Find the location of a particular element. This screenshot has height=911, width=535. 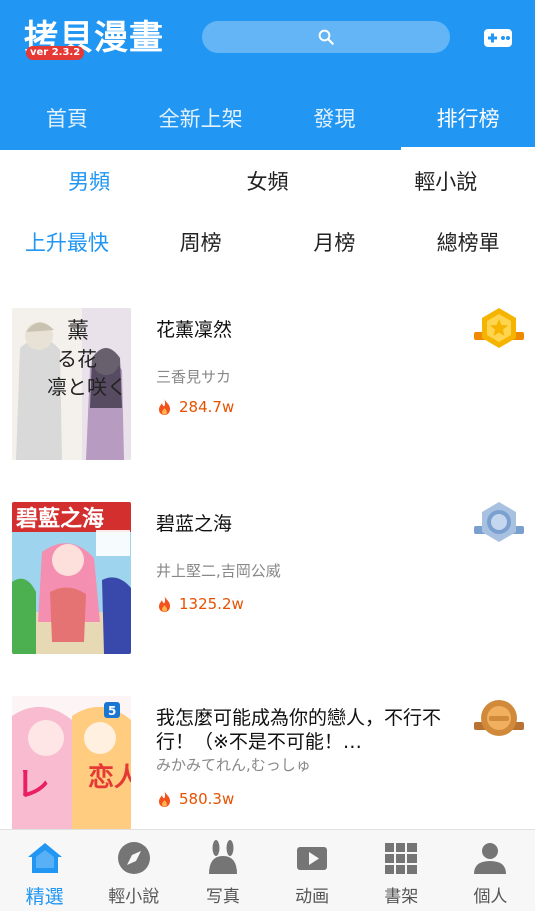

gold-medal-icon is located at coordinates (499, 328).